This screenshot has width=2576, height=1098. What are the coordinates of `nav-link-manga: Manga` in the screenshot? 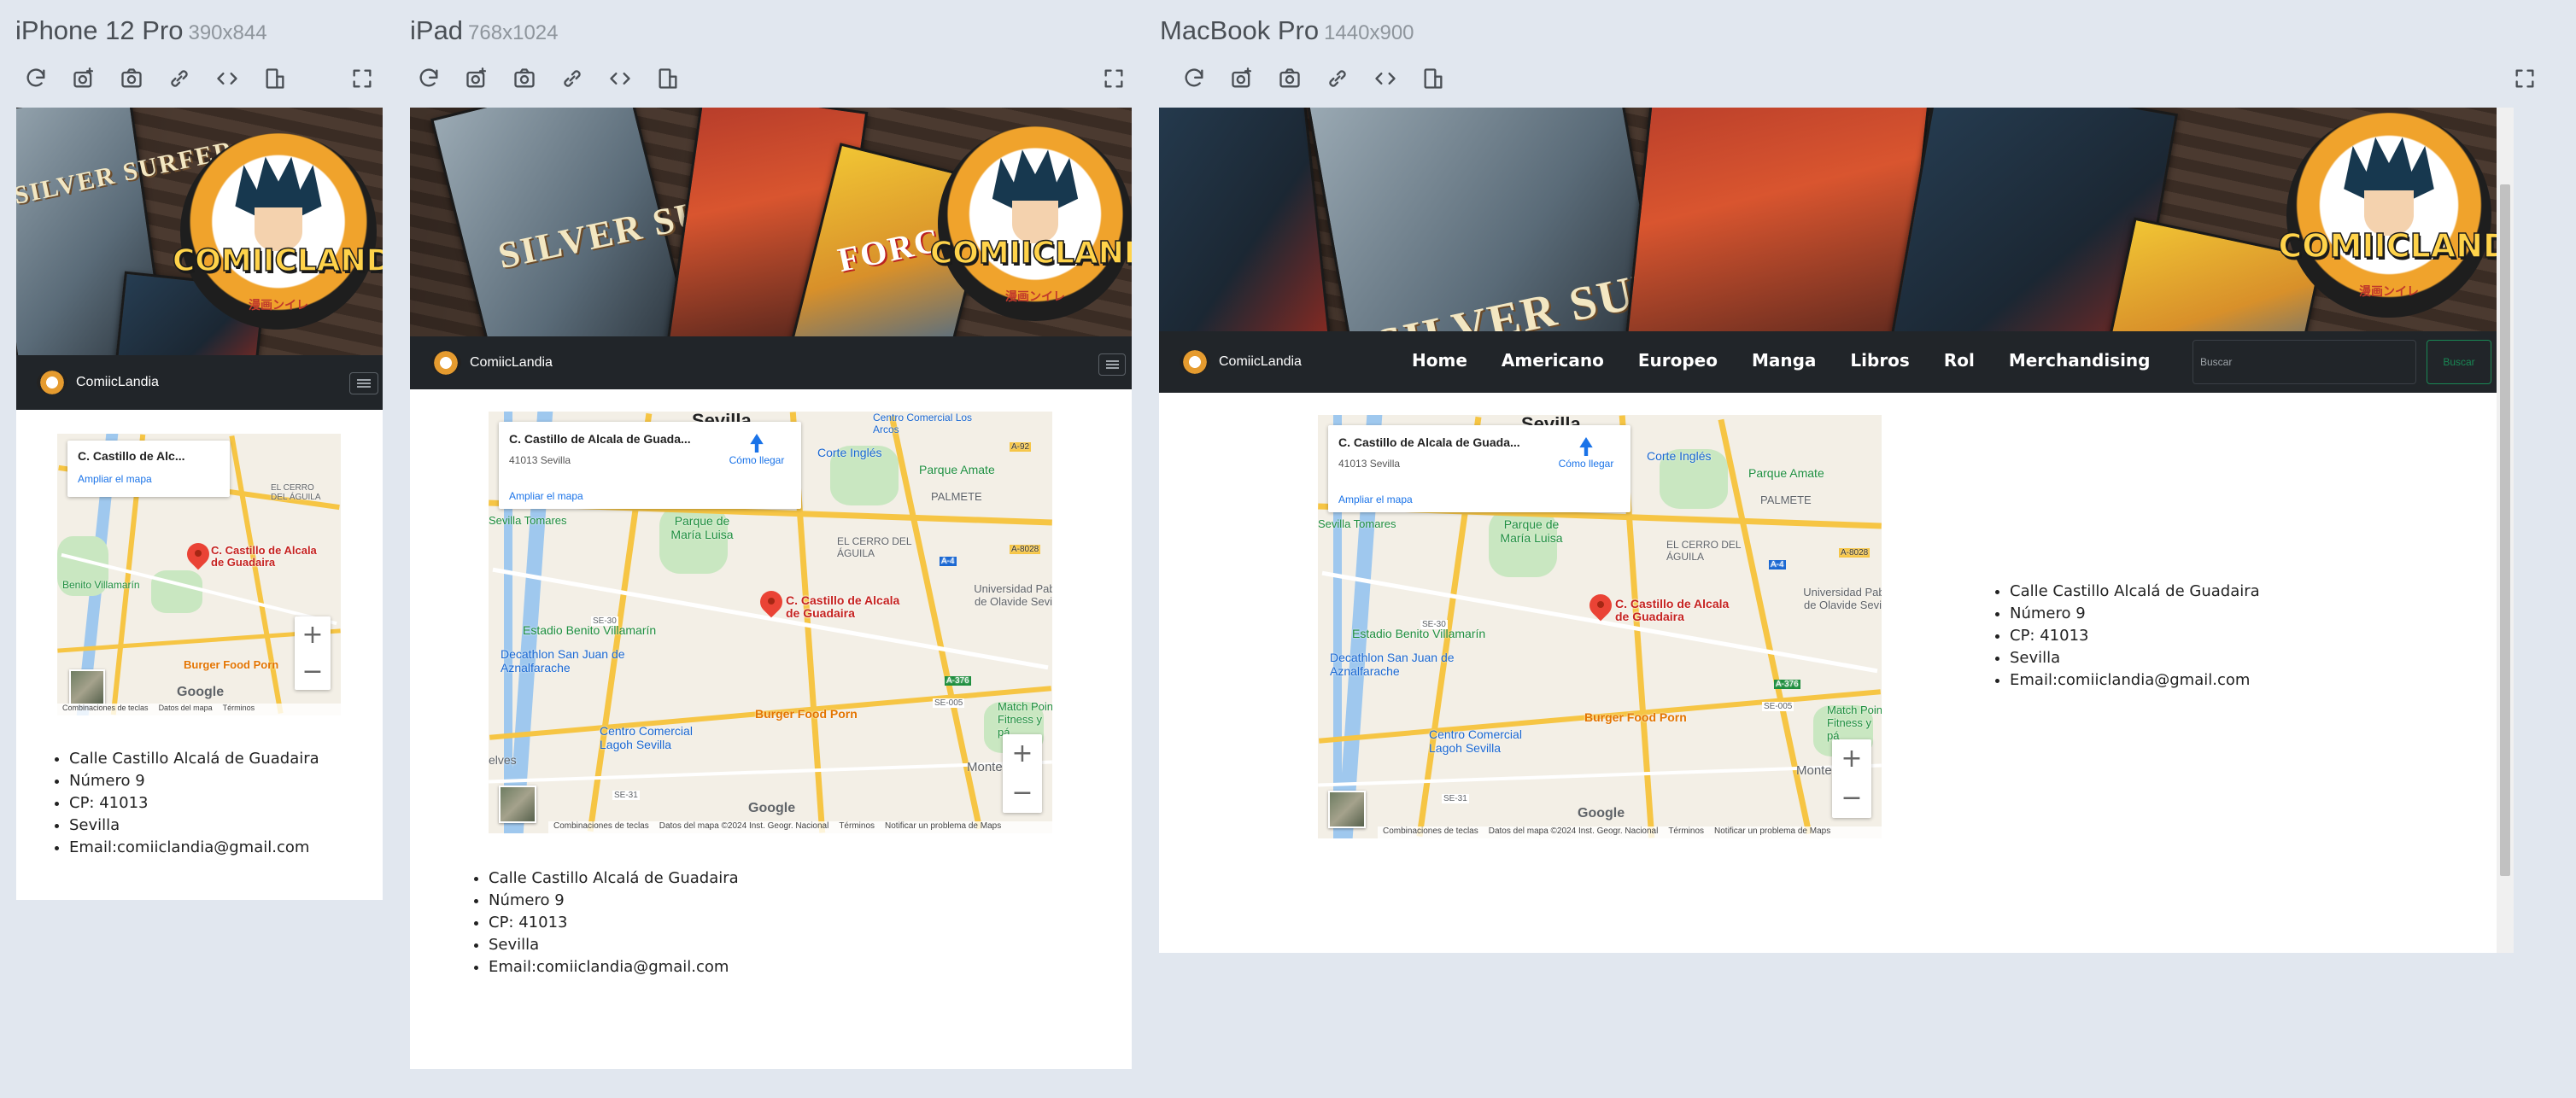 It's located at (1784, 360).